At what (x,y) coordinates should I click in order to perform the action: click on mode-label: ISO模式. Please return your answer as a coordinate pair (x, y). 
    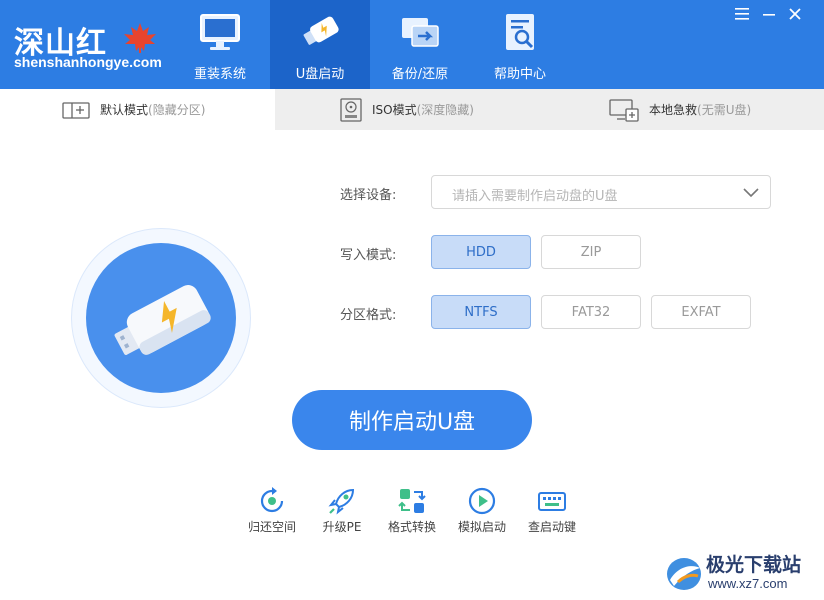
    Looking at the image, I should click on (394, 110).